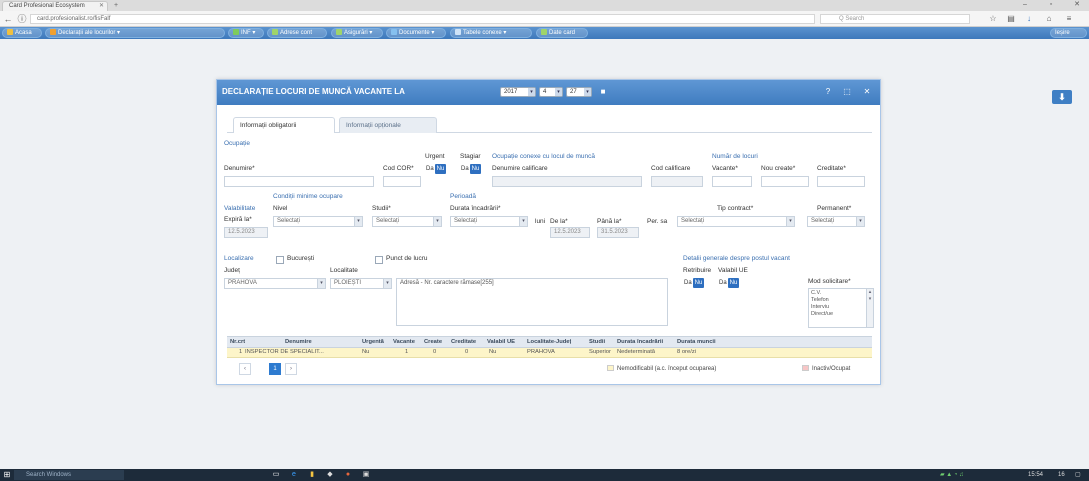  I want to click on bucuresti-checkbox, so click(280, 260).